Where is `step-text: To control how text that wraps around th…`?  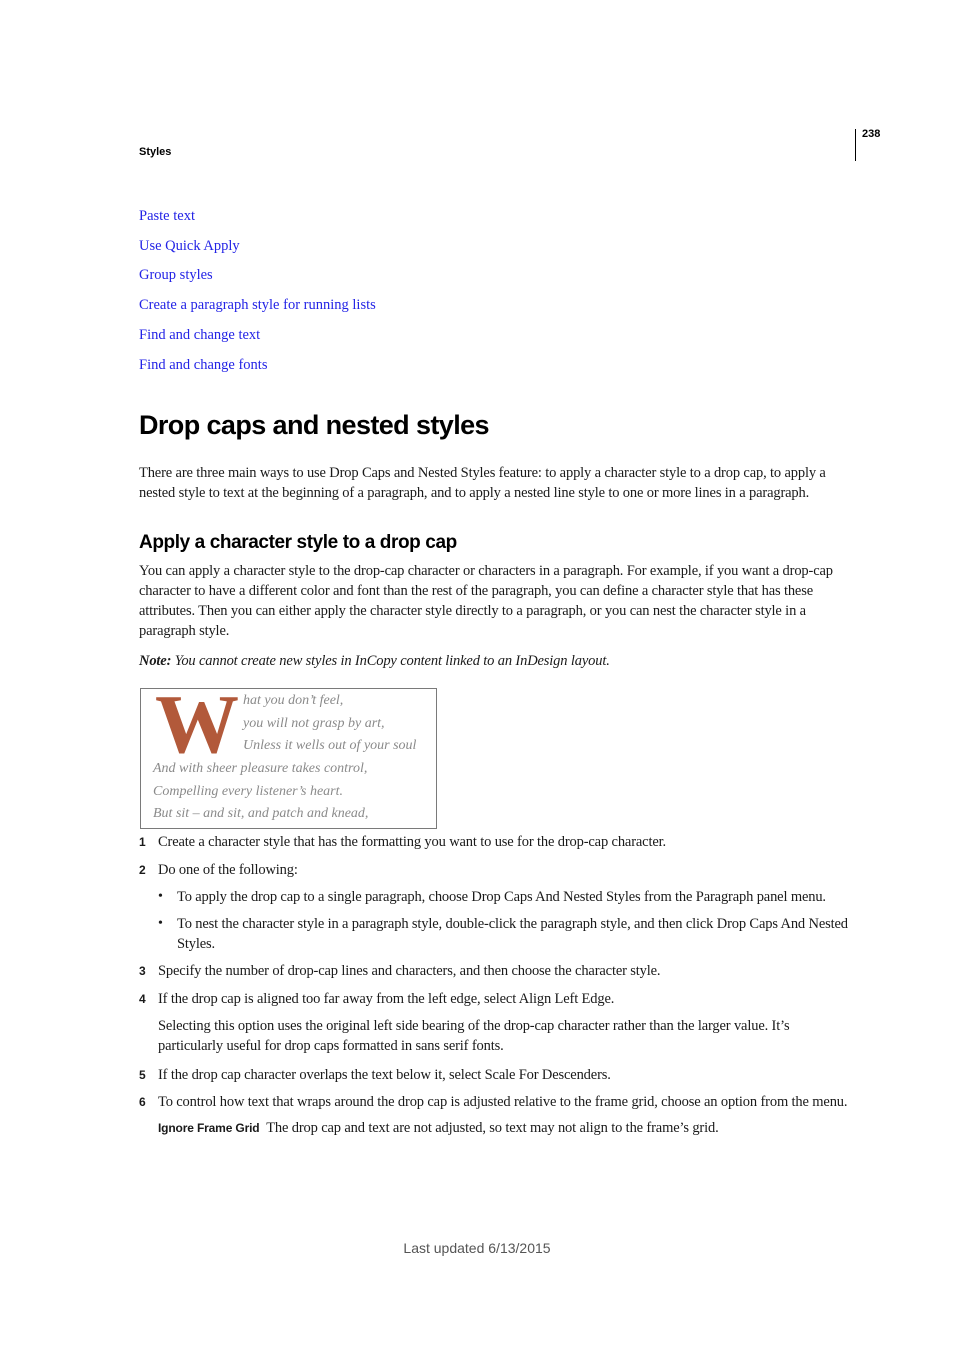
step-text: To control how text that wraps around th… is located at coordinates (503, 1102).